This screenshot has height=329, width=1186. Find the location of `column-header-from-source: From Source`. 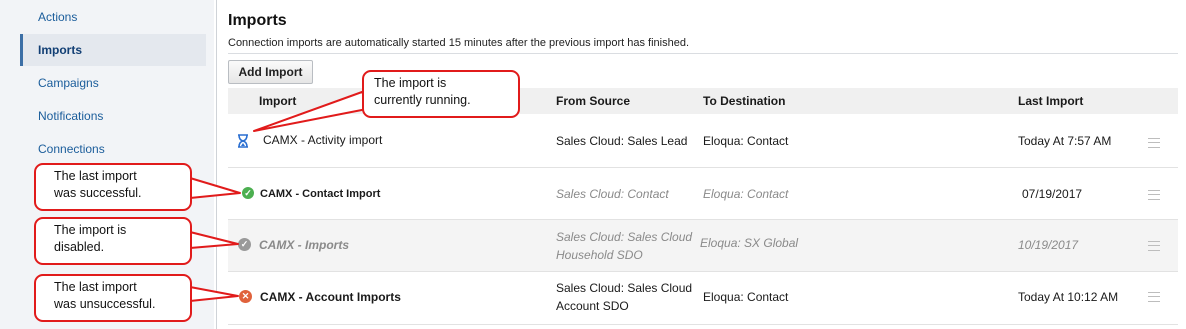

column-header-from-source: From Source is located at coordinates (593, 101).